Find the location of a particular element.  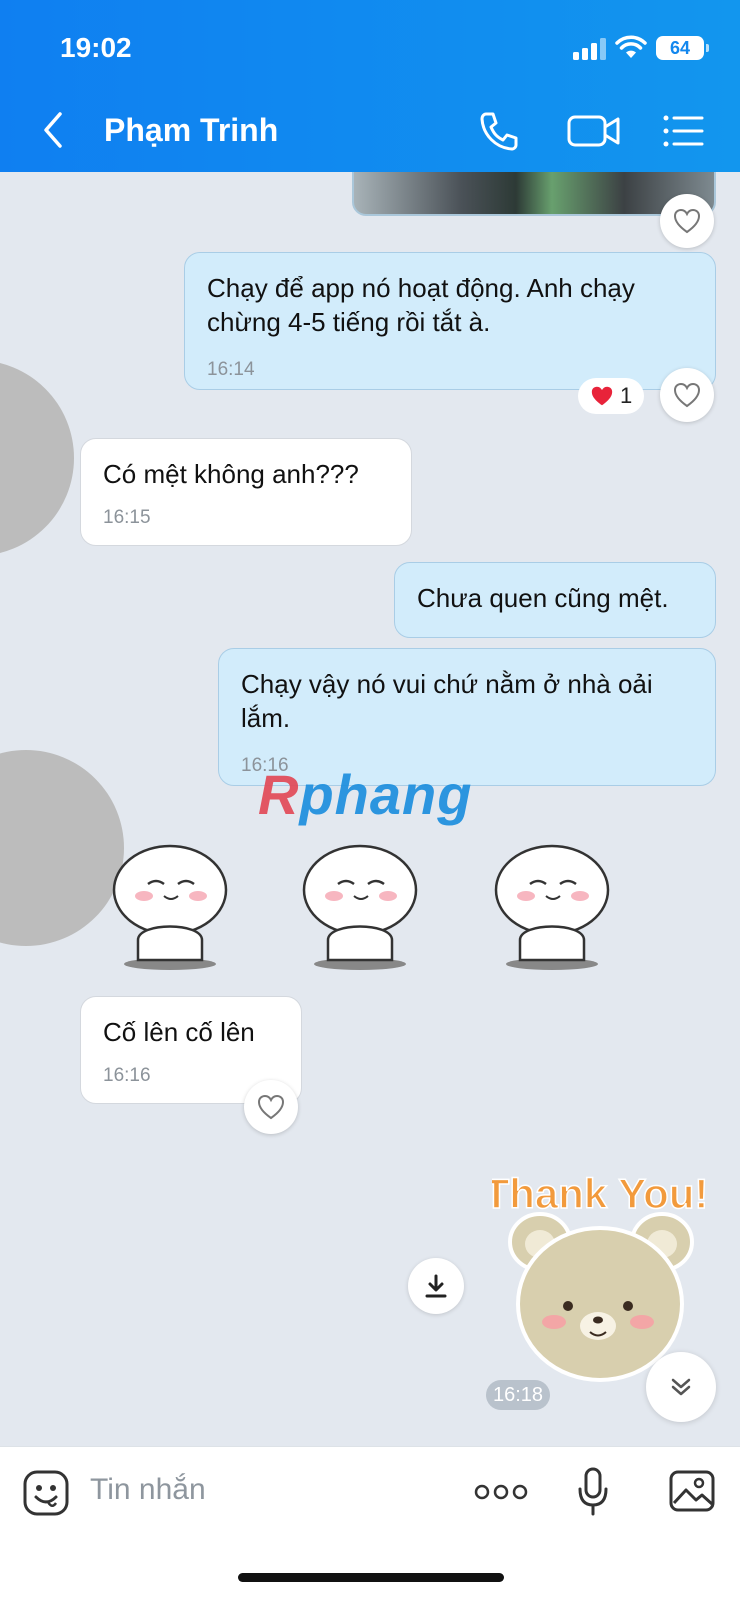

contact-name: Phạm Trinh is located at coordinates (191, 130).